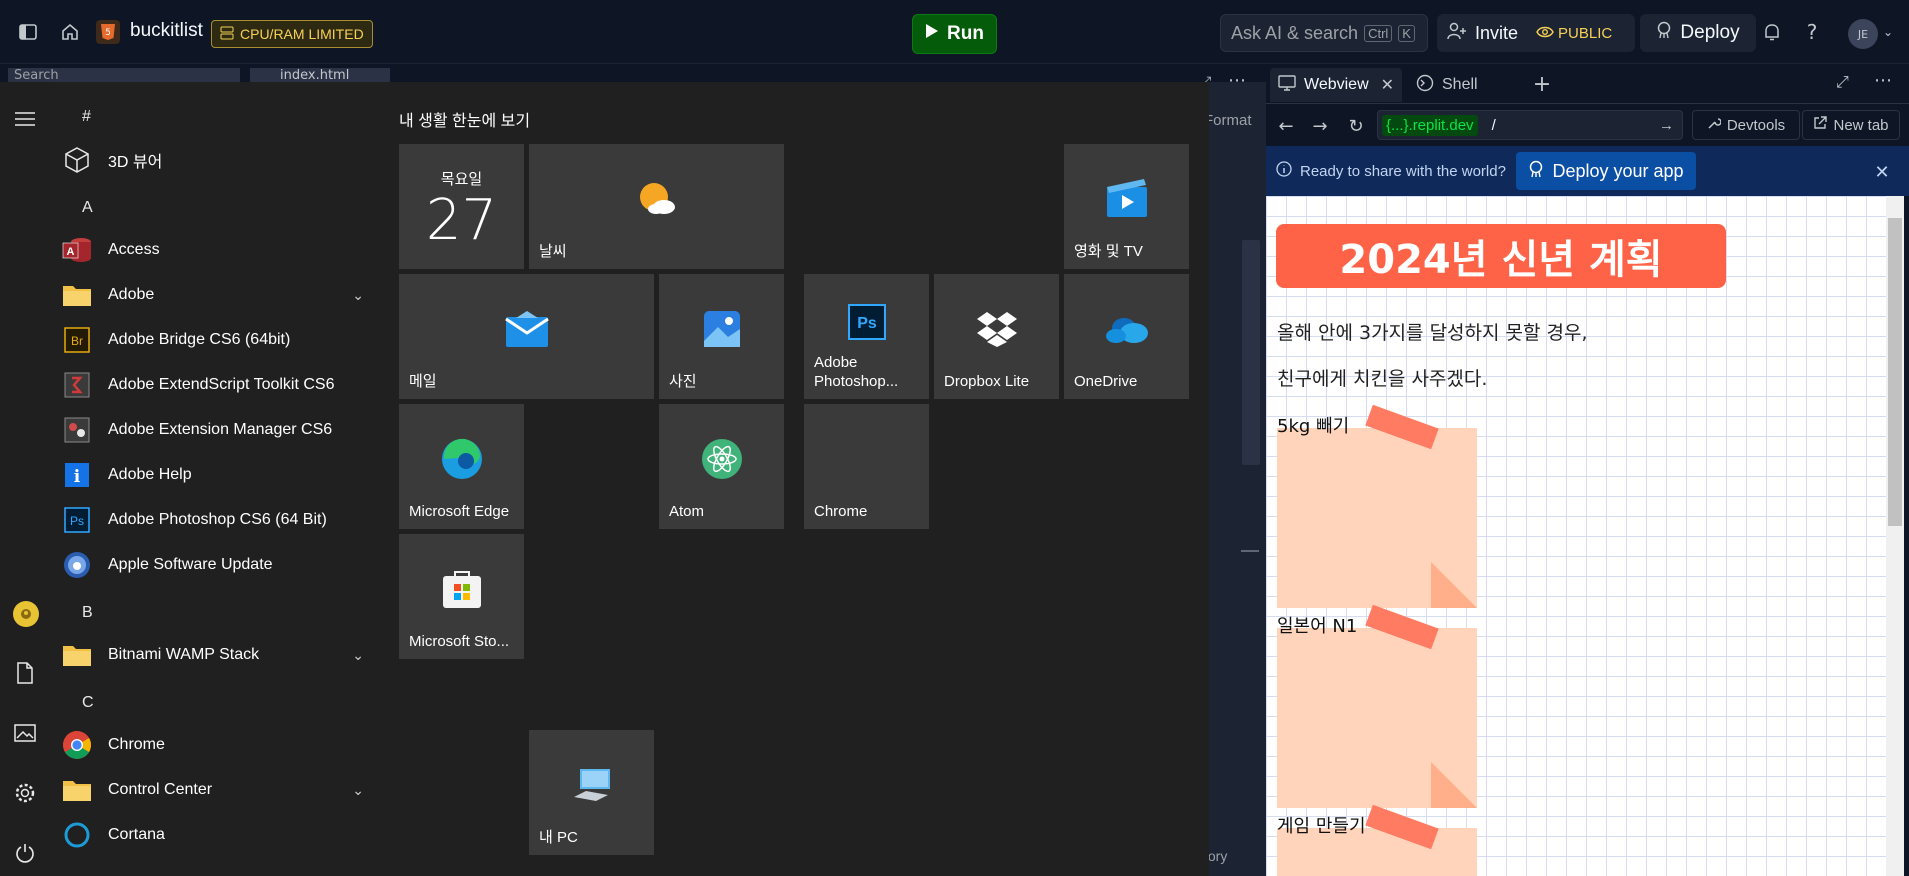  Describe the element at coordinates (77, 160) in the screenshot. I see `cube-icon` at that location.